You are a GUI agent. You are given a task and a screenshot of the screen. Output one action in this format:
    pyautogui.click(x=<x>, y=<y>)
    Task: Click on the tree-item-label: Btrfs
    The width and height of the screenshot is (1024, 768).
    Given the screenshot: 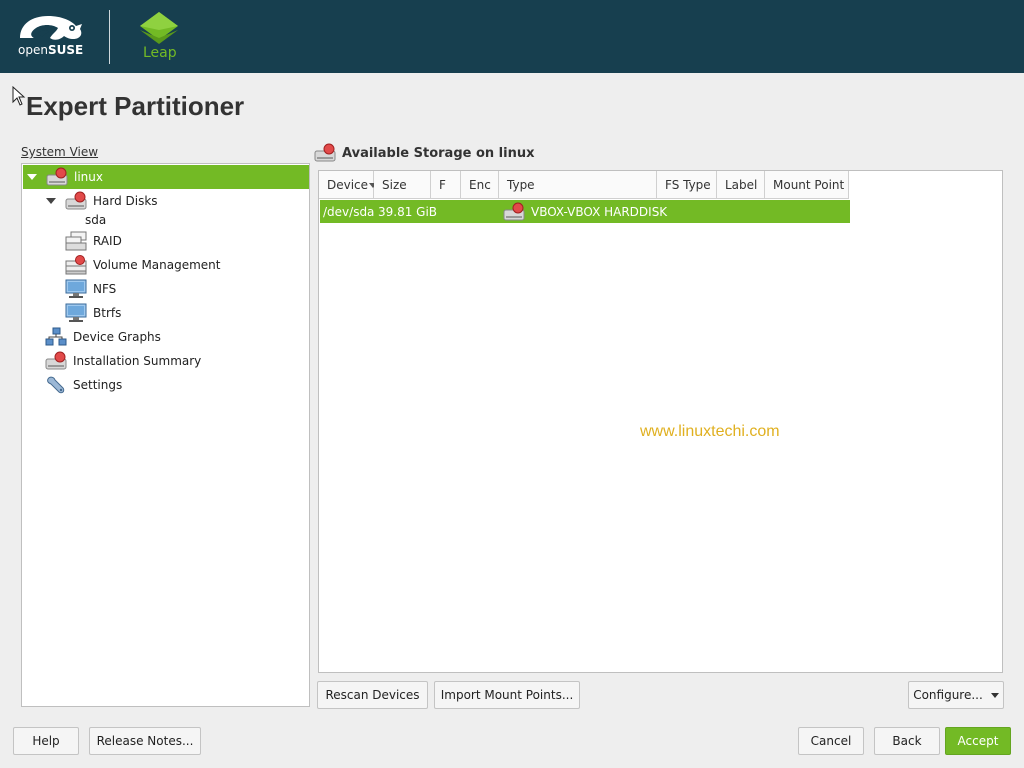 What is the action you would take?
    pyautogui.click(x=107, y=313)
    